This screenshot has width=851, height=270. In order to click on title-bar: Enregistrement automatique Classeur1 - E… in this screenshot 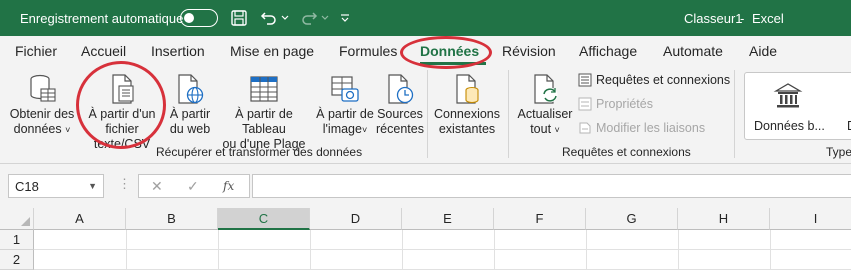, I will do `click(425, 18)`.